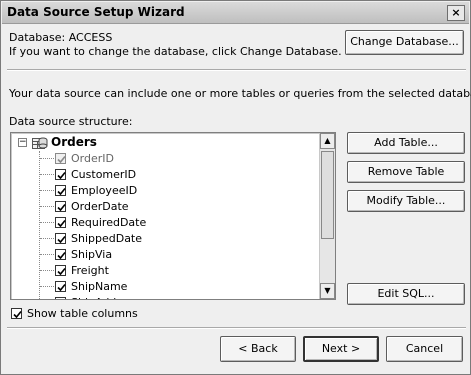  I want to click on field-item: OrderDate, so click(100, 206).